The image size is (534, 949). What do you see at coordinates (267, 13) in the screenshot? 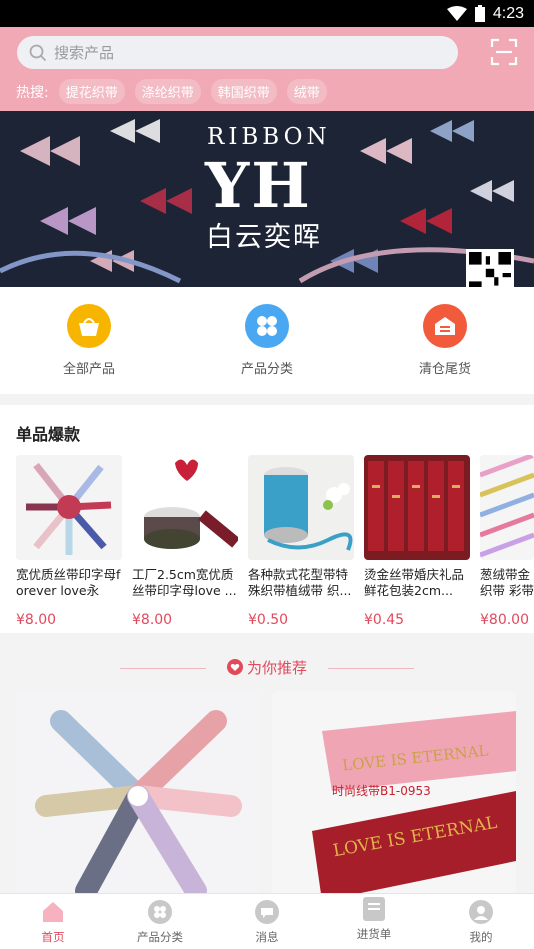
I see `status-bar: 4:23` at bounding box center [267, 13].